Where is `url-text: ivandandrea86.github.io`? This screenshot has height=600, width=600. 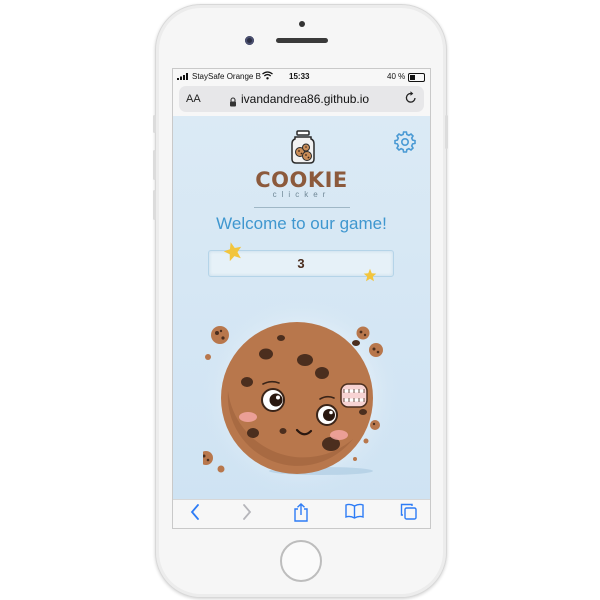
url-text: ivandandrea86.github.io is located at coordinates (305, 99).